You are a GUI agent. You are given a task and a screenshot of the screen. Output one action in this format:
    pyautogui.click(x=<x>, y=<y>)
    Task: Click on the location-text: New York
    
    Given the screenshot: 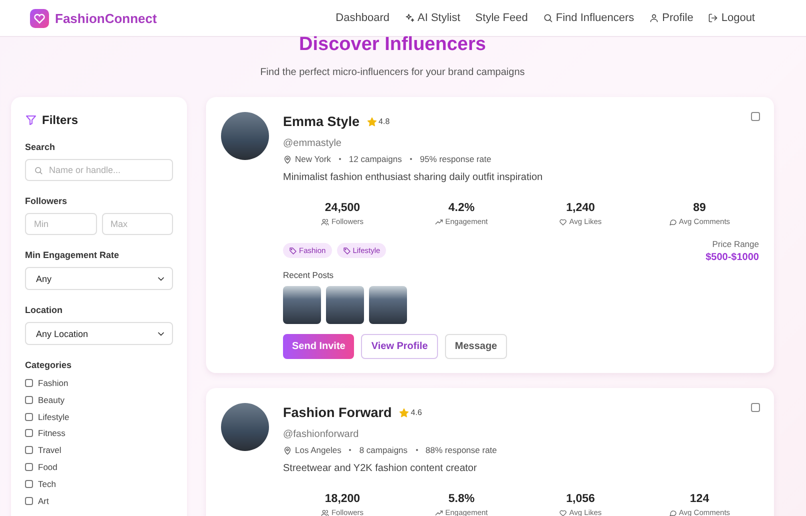 What is the action you would take?
    pyautogui.click(x=313, y=159)
    